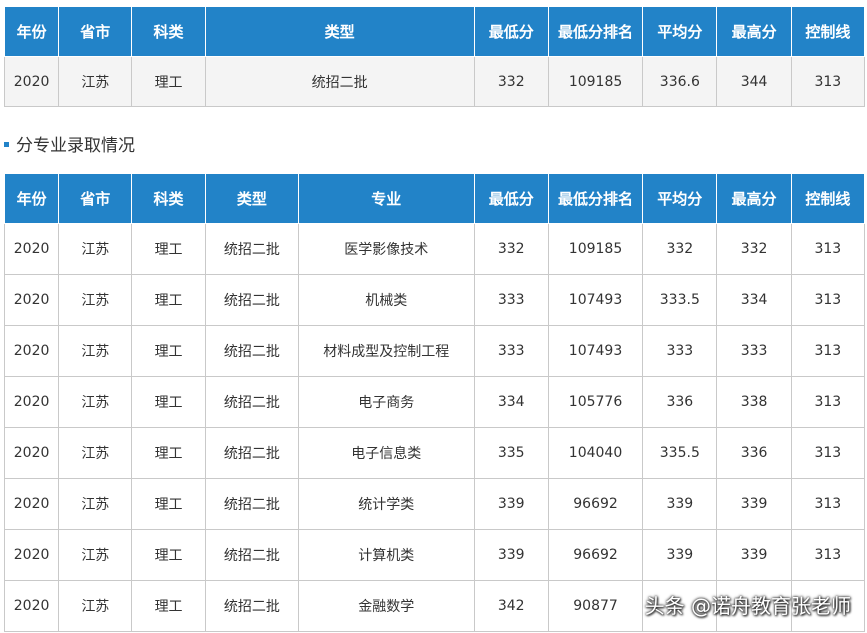 This screenshot has width=867, height=633. What do you see at coordinates (595, 606) in the screenshot?
I see `cell-min-rank: 90877` at bounding box center [595, 606].